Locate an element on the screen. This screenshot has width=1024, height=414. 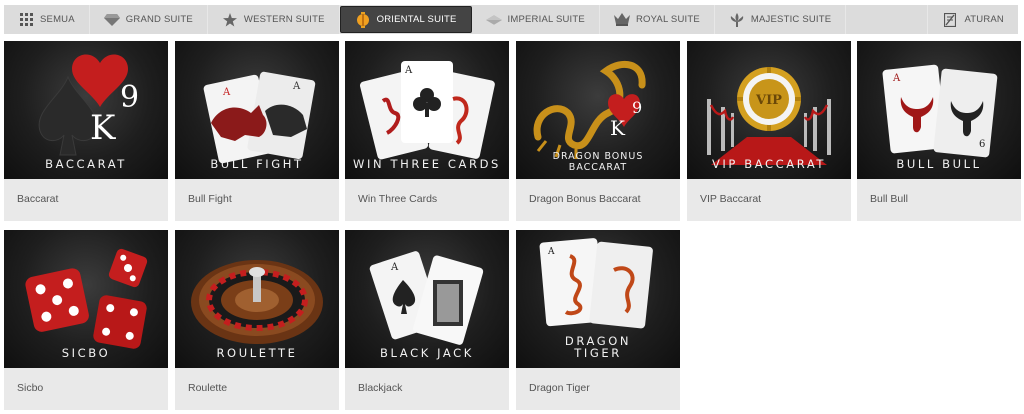
tab-majestic-suite: MAJESTIC SUITE is located at coordinates (781, 19).